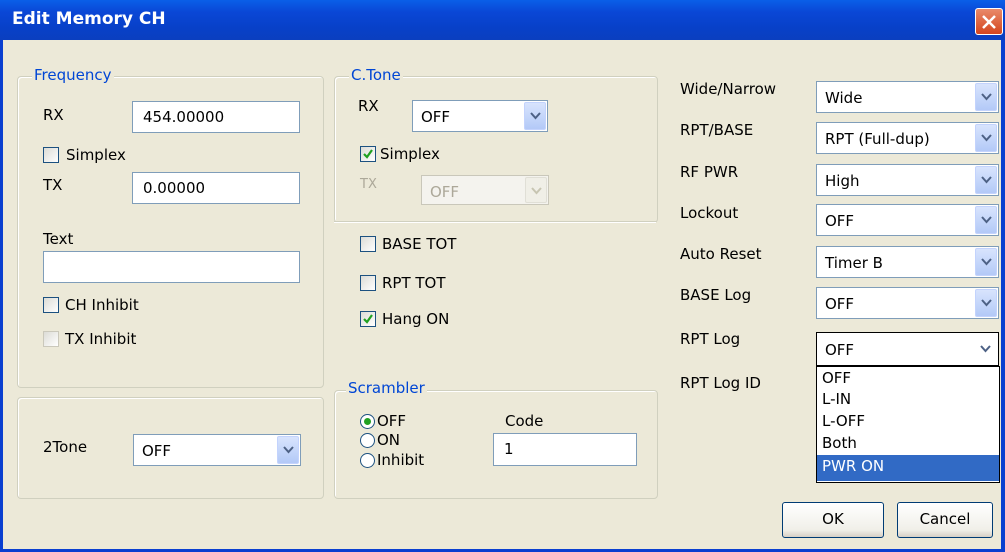 This screenshot has height=552, width=1005. What do you see at coordinates (709, 172) in the screenshot?
I see `rf-pwr-label: RF PWR` at bounding box center [709, 172].